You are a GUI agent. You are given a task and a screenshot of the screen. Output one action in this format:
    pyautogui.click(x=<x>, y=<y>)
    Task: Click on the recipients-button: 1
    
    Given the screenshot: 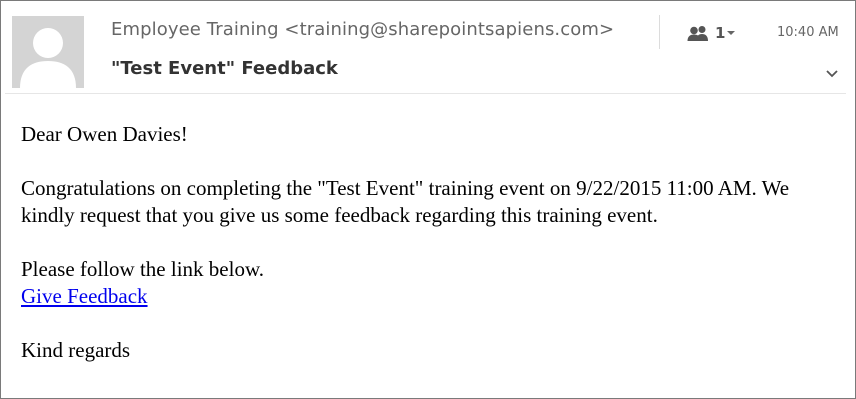 What is the action you would take?
    pyautogui.click(x=711, y=33)
    